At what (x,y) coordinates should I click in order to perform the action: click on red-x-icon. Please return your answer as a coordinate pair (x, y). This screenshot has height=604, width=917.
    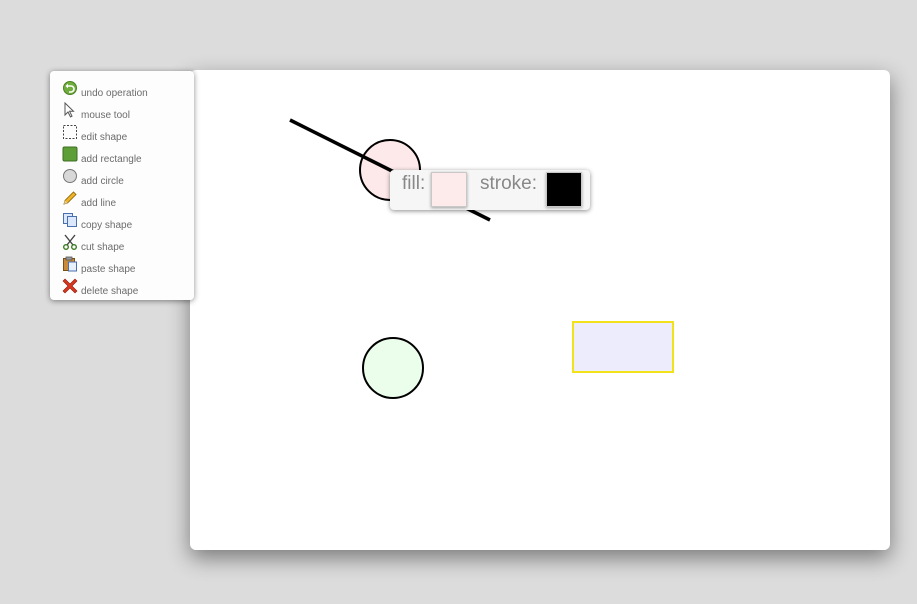
    Looking at the image, I should click on (70, 286).